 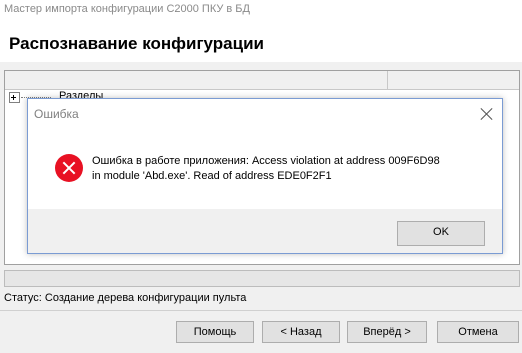 What do you see at coordinates (453, 80) in the screenshot?
I see `tree-column-header-value` at bounding box center [453, 80].